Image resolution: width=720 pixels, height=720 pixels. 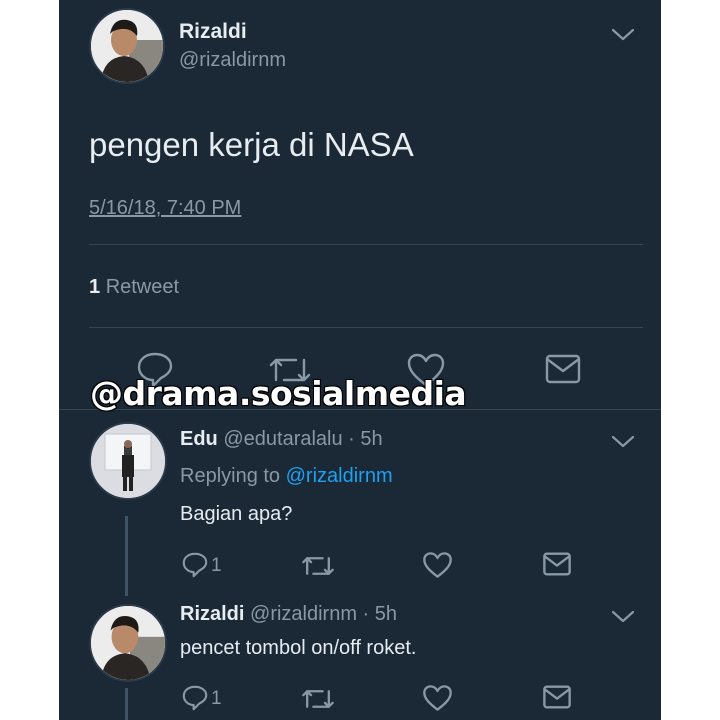 I want to click on reply-header: Rizaldi @rizaldirnm · 5h, so click(x=288, y=614).